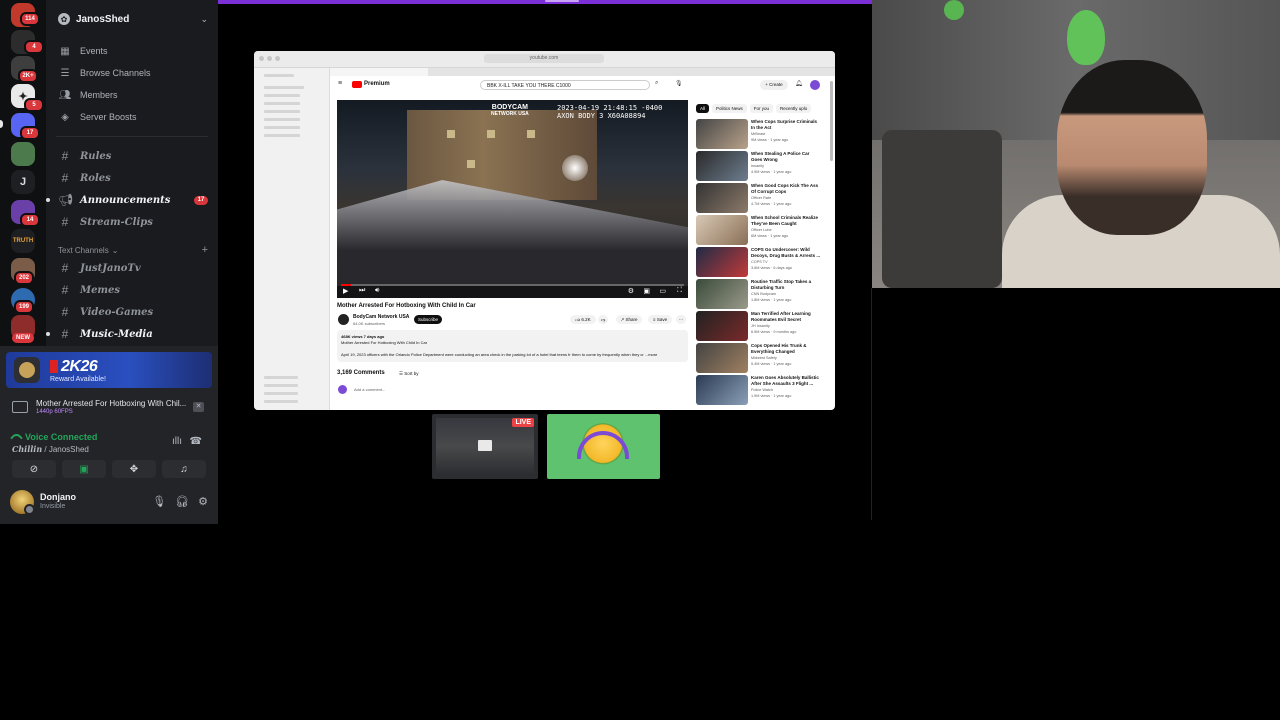 This screenshot has height=720, width=1280. I want to click on chip-for-you: For you, so click(761, 108).